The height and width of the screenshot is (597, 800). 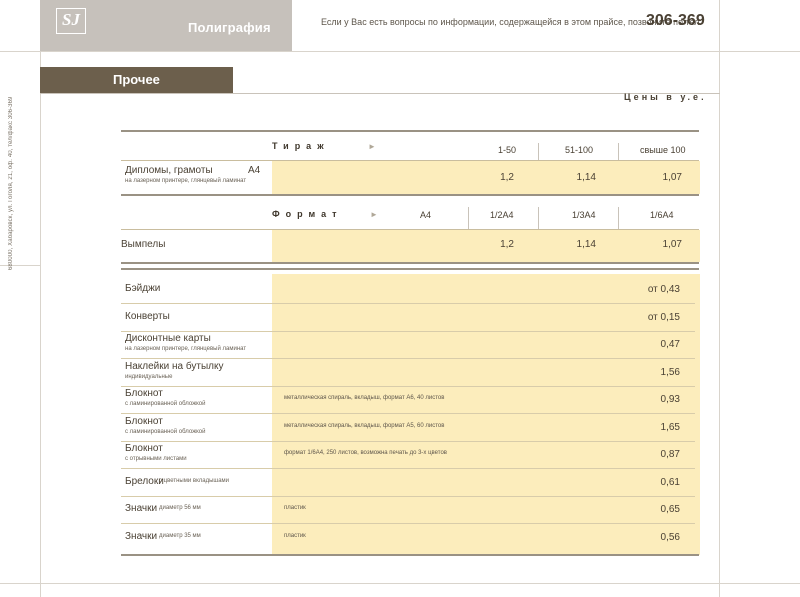 I want to click on logo: SJ, so click(x=71, y=21).